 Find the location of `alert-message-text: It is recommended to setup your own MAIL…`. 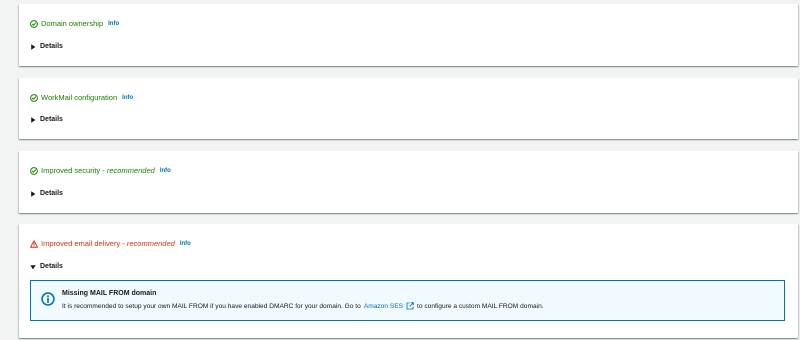

alert-message-text: It is recommended to setup your own MAIL… is located at coordinates (211, 306).